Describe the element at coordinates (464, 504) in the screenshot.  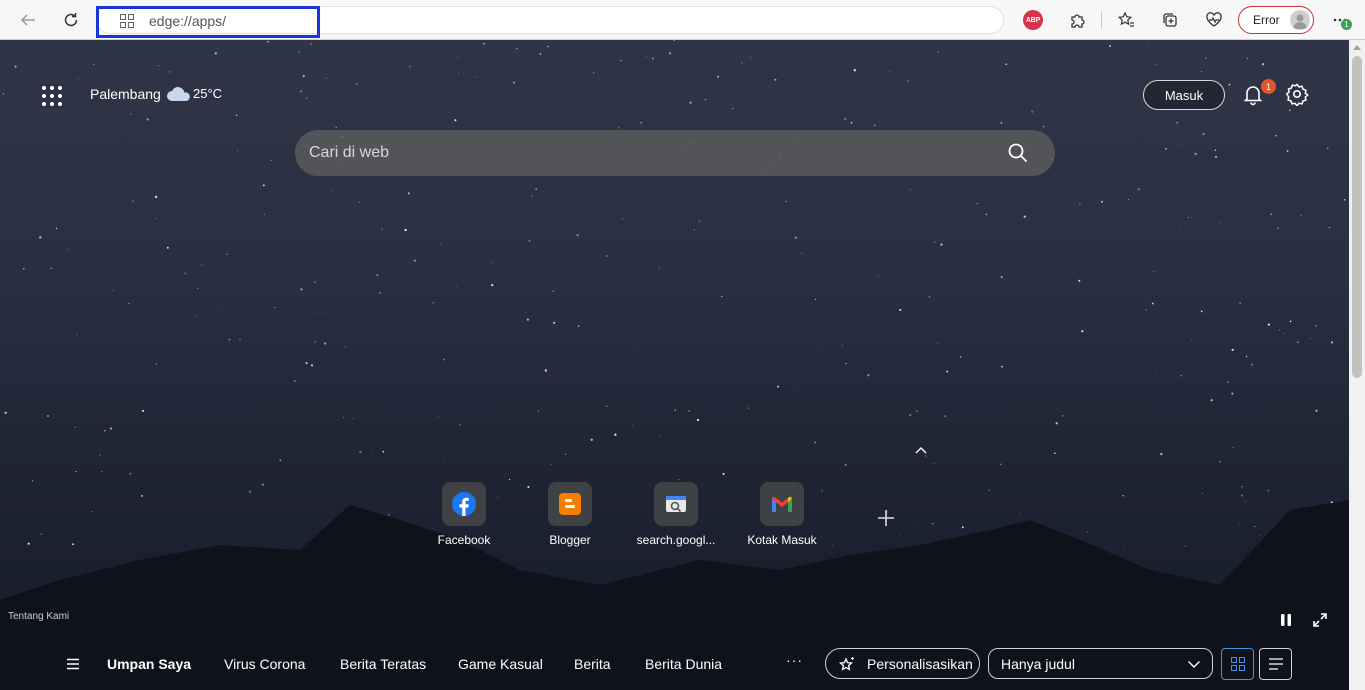
I see `facebook-icon` at that location.